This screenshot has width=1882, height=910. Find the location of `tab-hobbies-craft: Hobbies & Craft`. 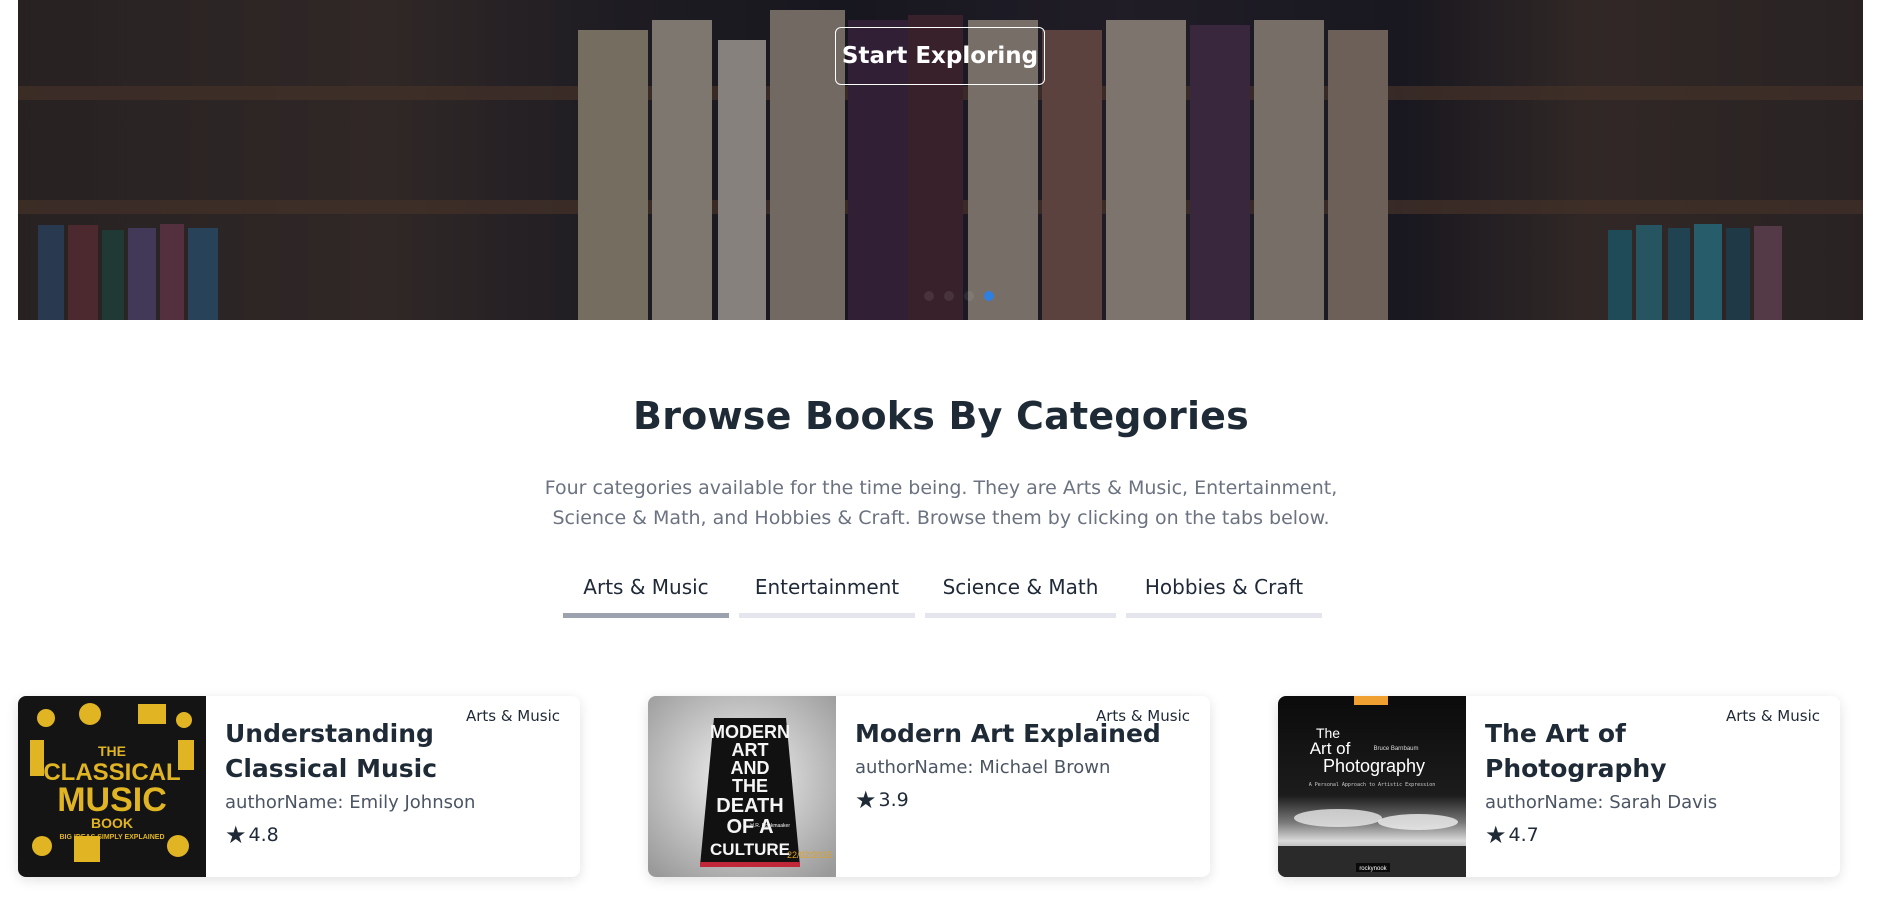

tab-hobbies-craft: Hobbies & Craft is located at coordinates (1224, 594).